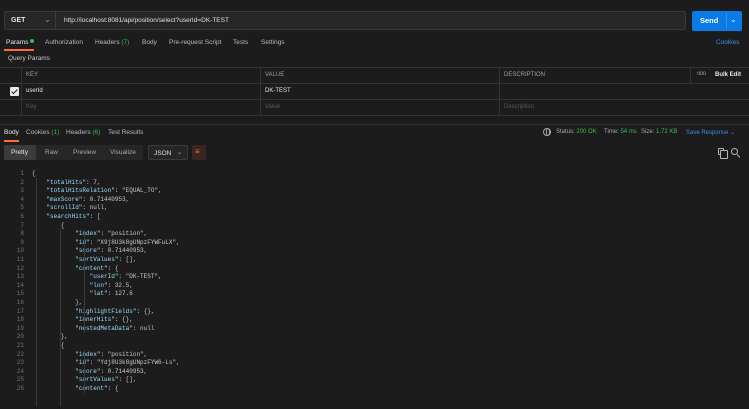 This screenshot has width=749, height=409. What do you see at coordinates (20, 311) in the screenshot?
I see `line-number: 17` at bounding box center [20, 311].